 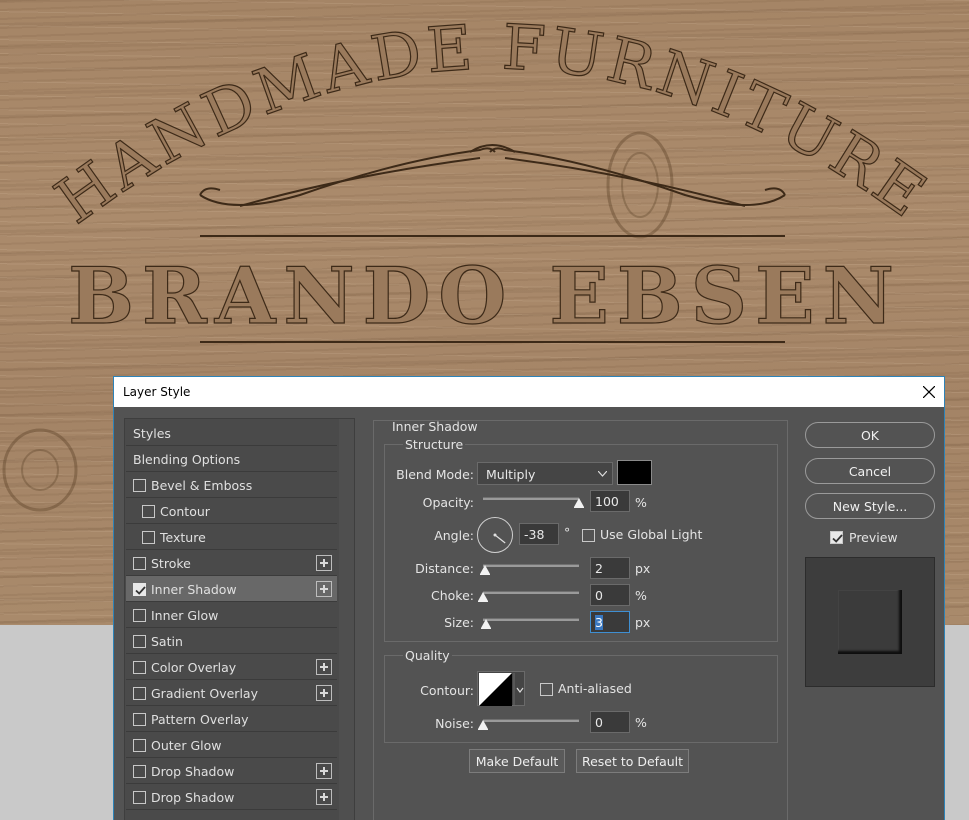 I want to click on blend-mode-label: Blend Mode:, so click(x=435, y=474).